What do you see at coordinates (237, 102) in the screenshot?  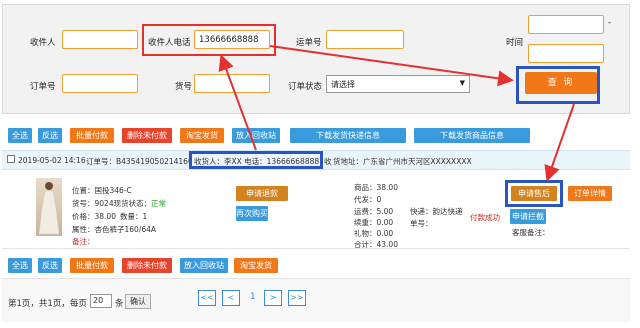 I see `arrow-consignee-to-phone` at bounding box center [237, 102].